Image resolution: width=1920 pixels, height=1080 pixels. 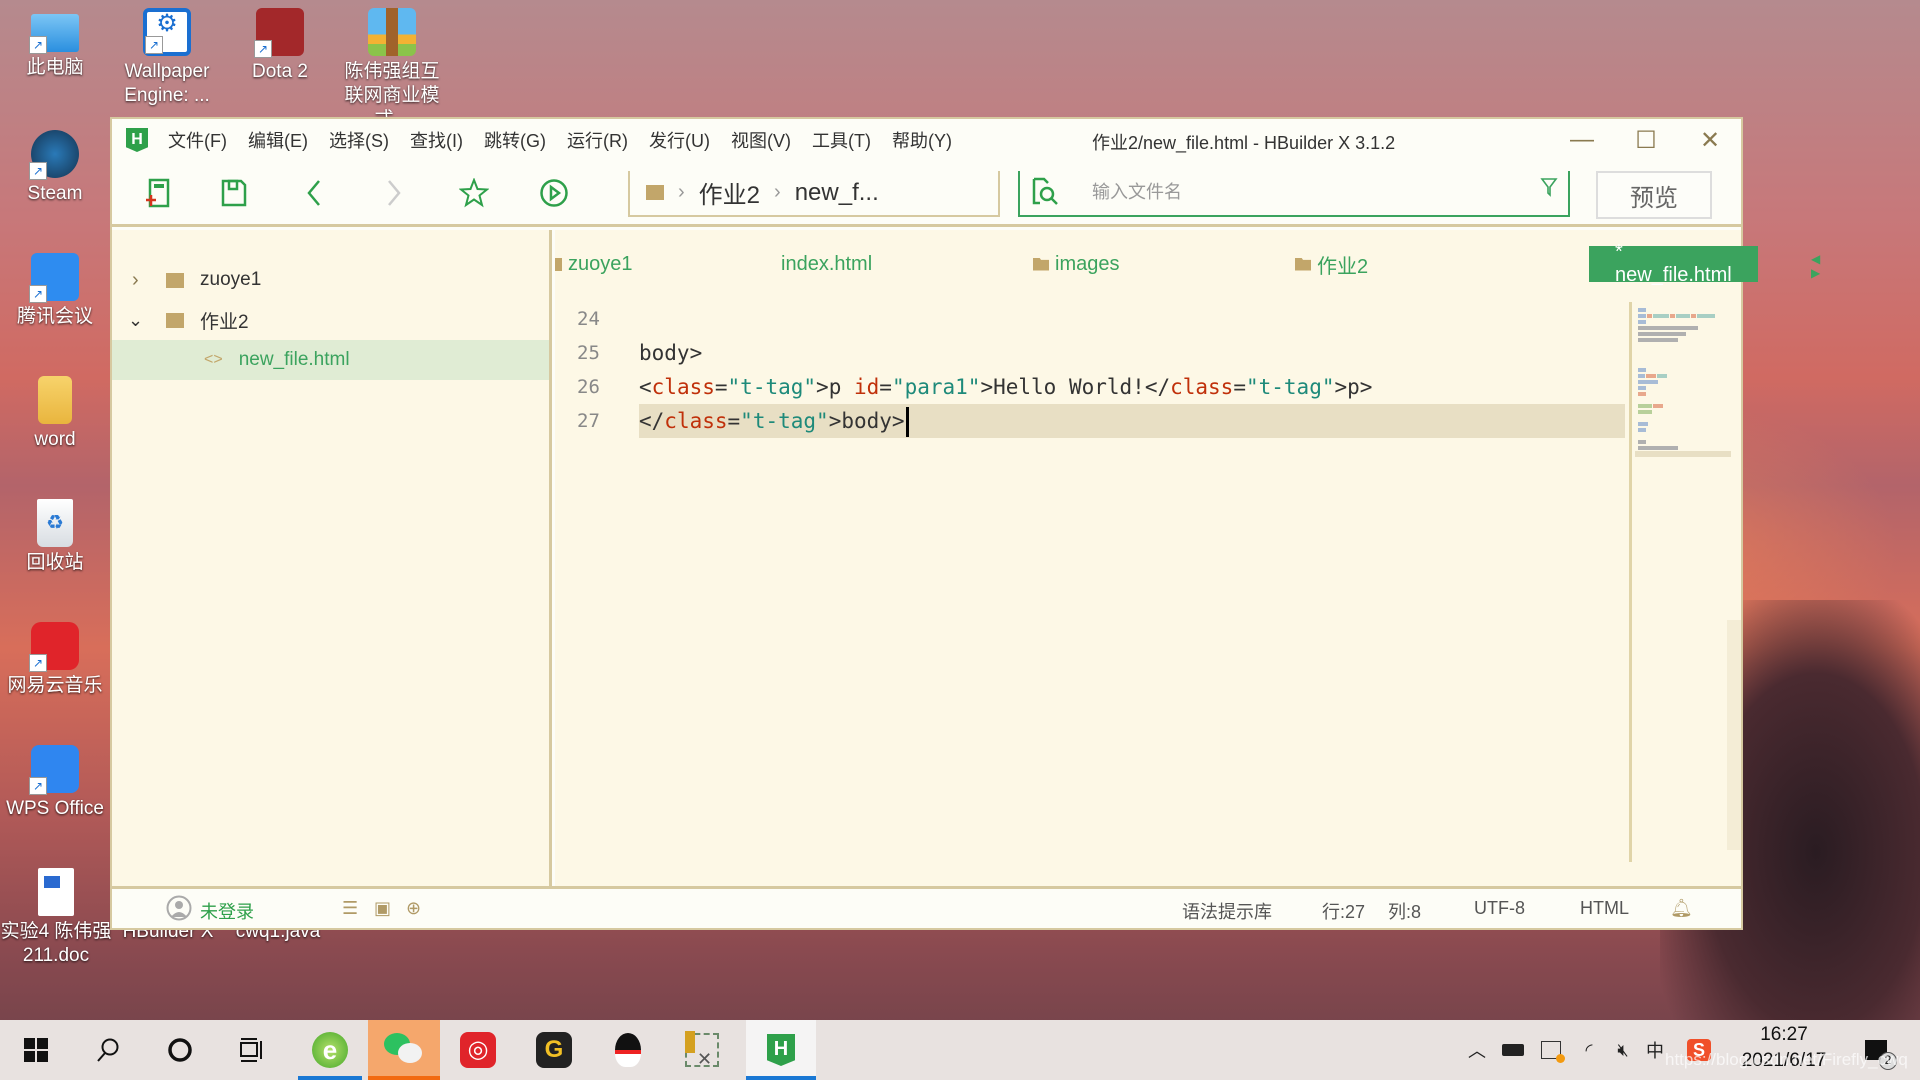 I want to click on tab-scroll-arrows-icon: ◀ ▶, so click(x=1815, y=266).